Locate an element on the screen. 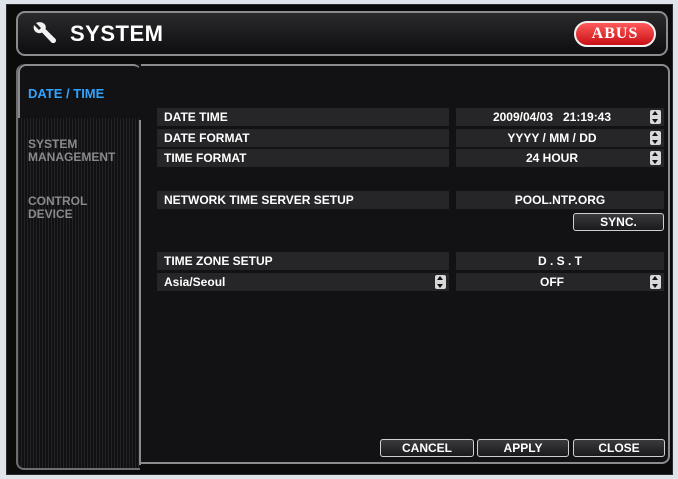  tab-system-management-line2: MANAGEMENT is located at coordinates (72, 157).